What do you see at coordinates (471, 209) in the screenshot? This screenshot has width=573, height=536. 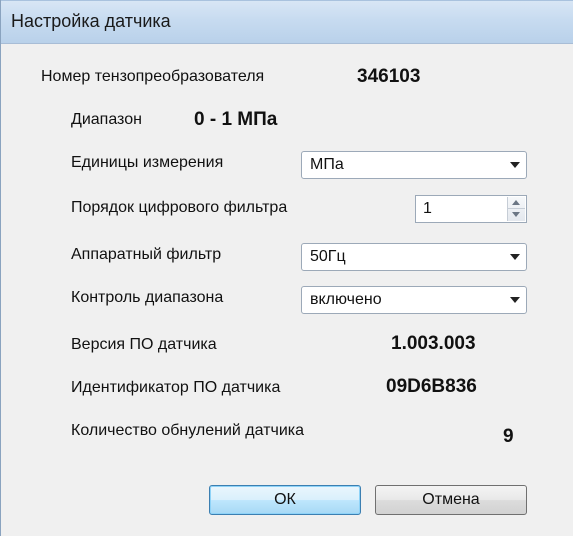 I see `filter-order-spinbox: 1` at bounding box center [471, 209].